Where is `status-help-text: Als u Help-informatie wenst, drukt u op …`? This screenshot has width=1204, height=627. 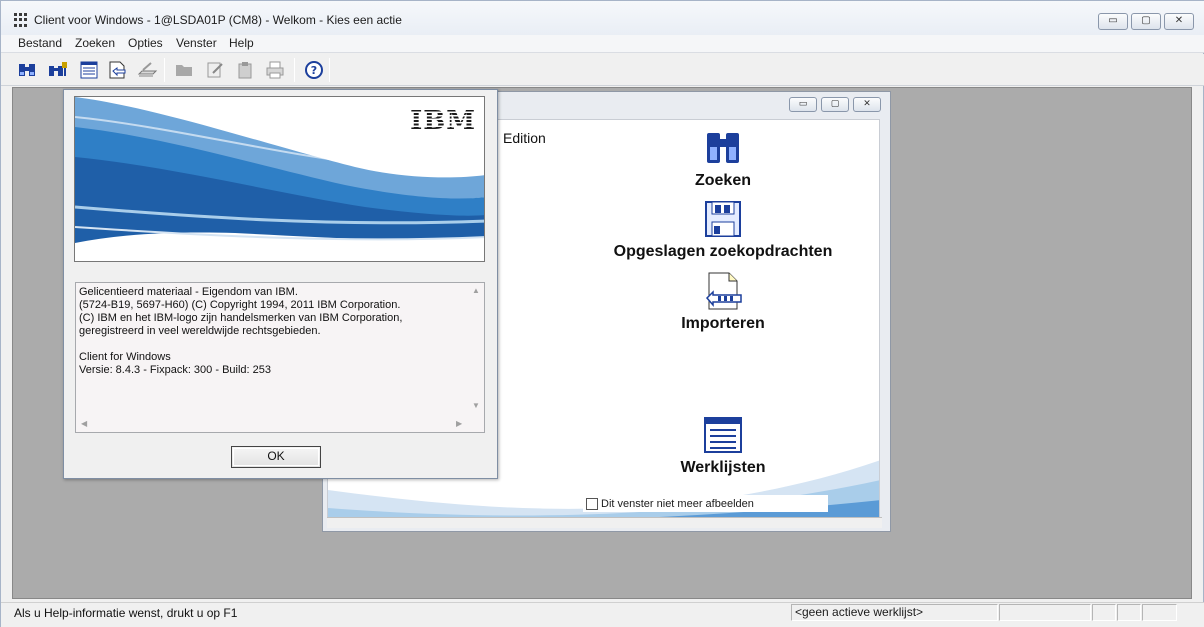
status-help-text: Als u Help-informatie wenst, drukt u op … is located at coordinates (126, 613).